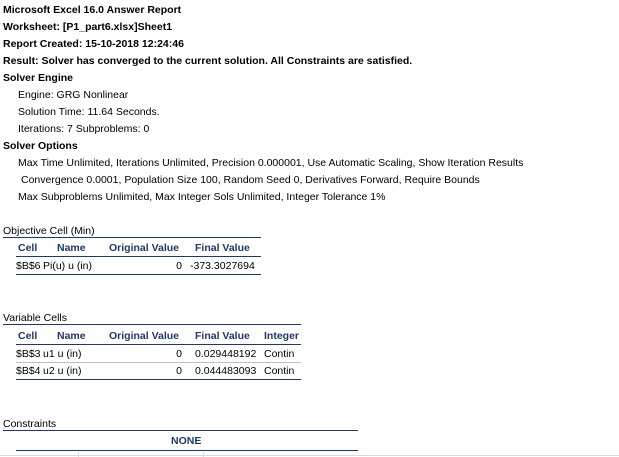  I want to click on objective-col-original: Original Value, so click(144, 248).